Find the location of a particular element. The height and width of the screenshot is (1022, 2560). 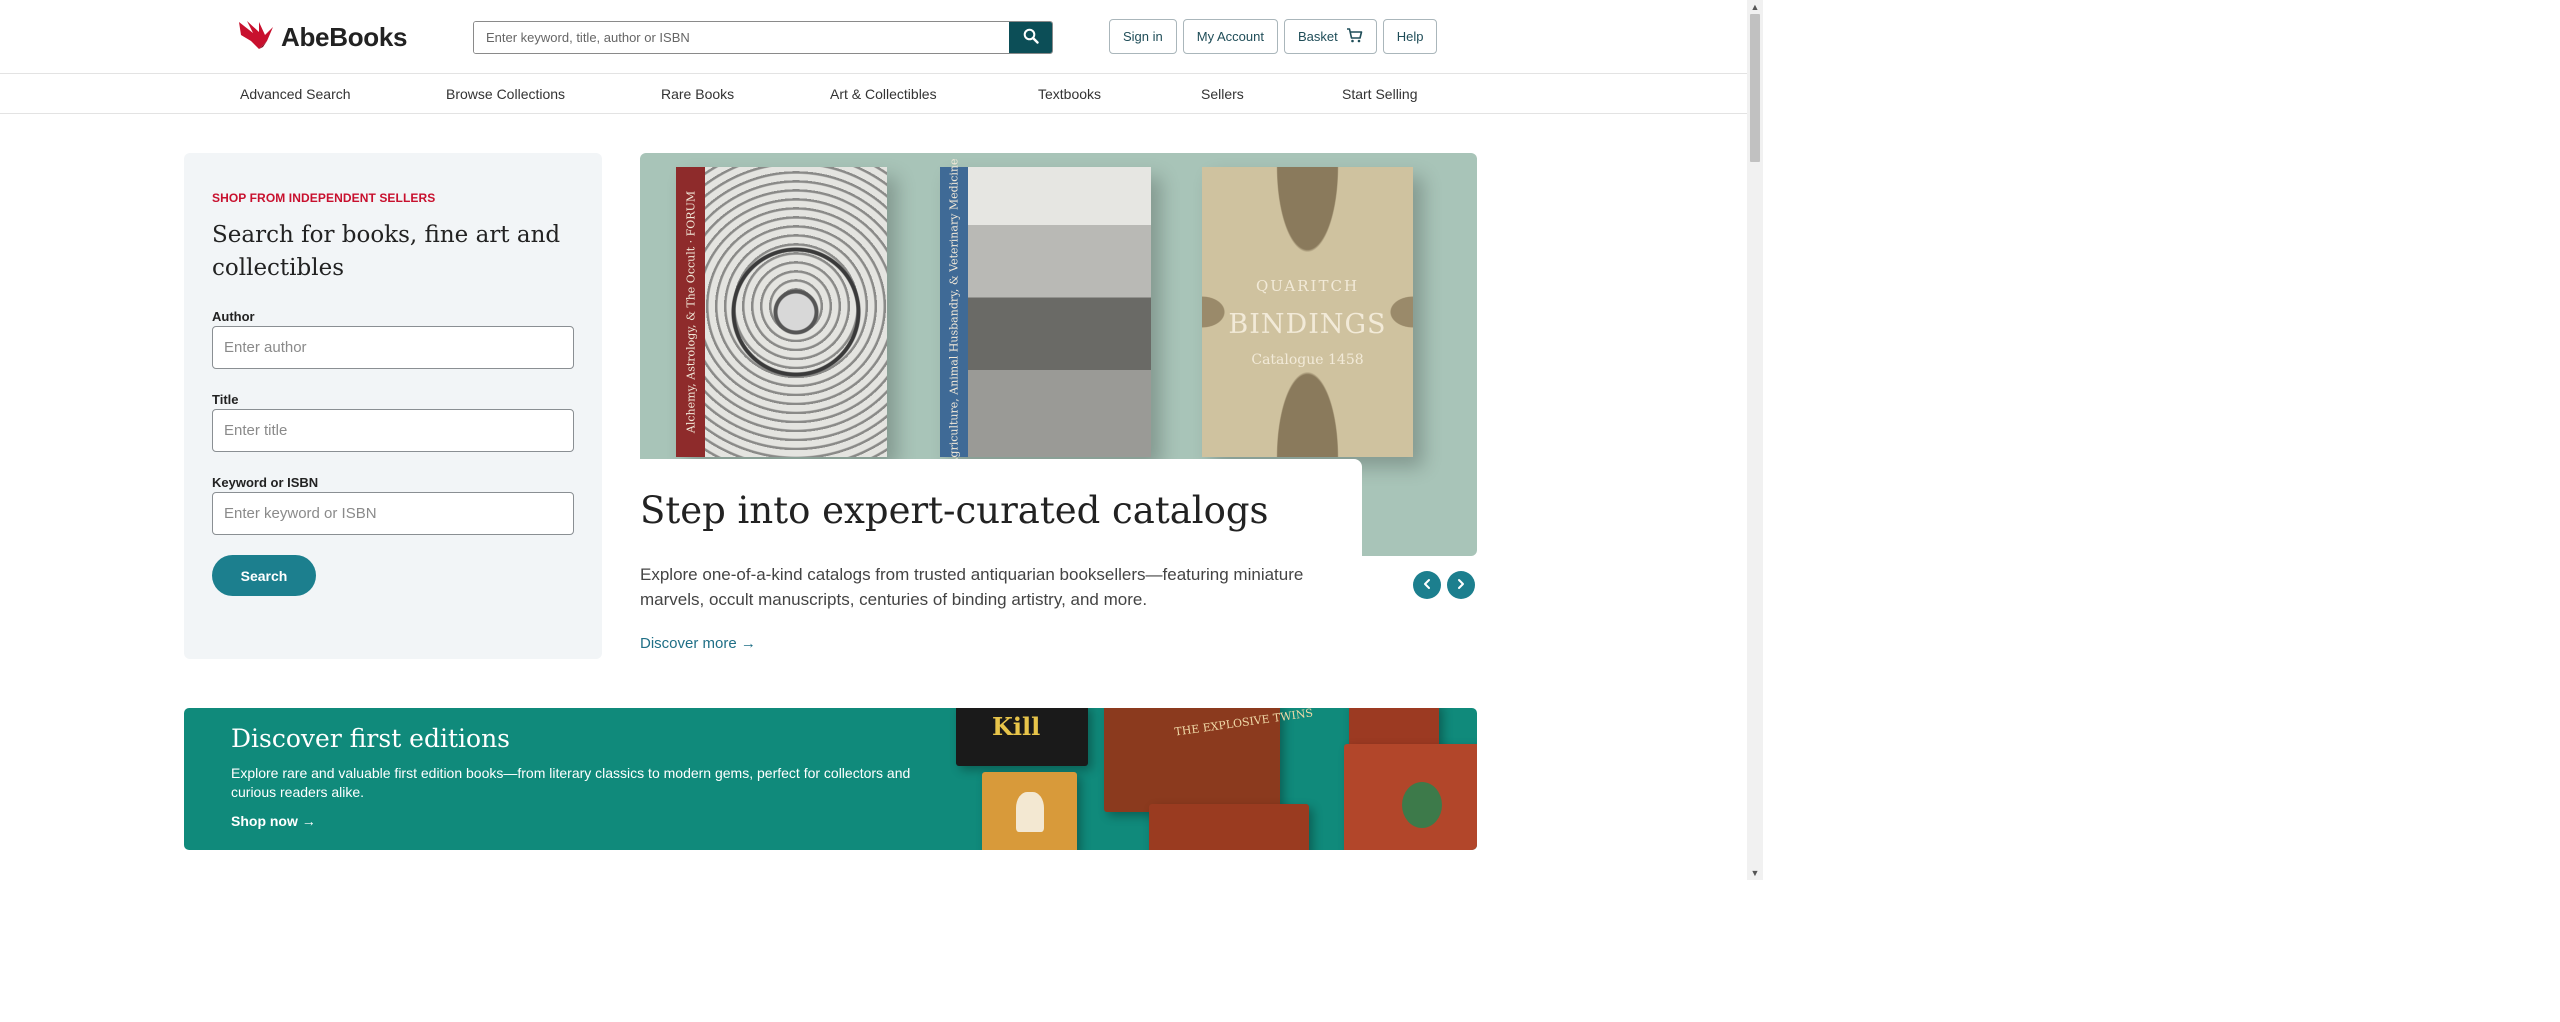

scroll-up-arrow: ▲ is located at coordinates (1755, 7).